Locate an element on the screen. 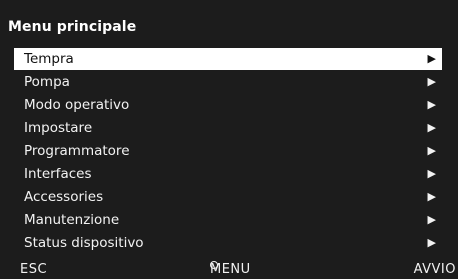 The width and height of the screenshot is (458, 279). menu-item-label: Accessories is located at coordinates (64, 197).